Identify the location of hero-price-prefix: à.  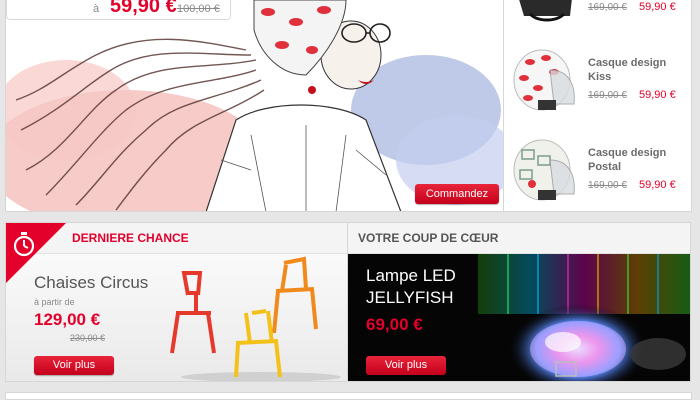
(96, 9).